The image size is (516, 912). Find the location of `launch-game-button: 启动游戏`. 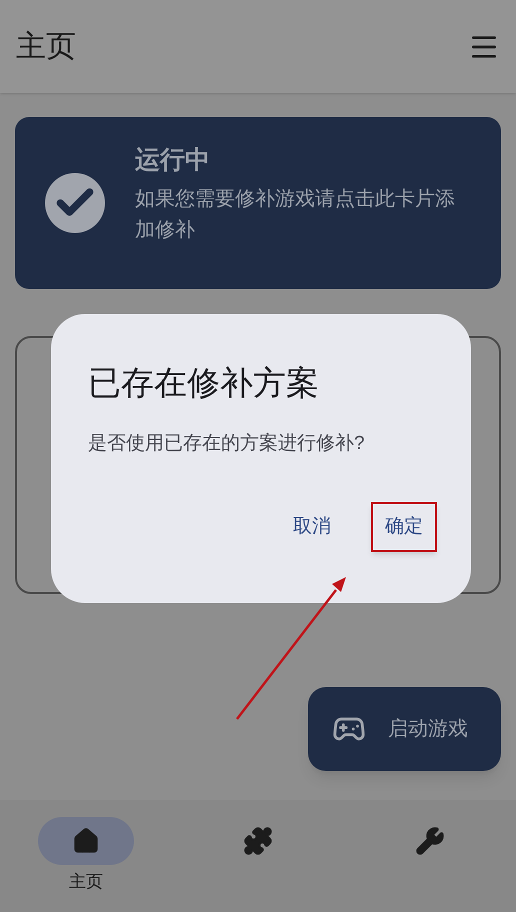

launch-game-button: 启动游戏 is located at coordinates (404, 729).